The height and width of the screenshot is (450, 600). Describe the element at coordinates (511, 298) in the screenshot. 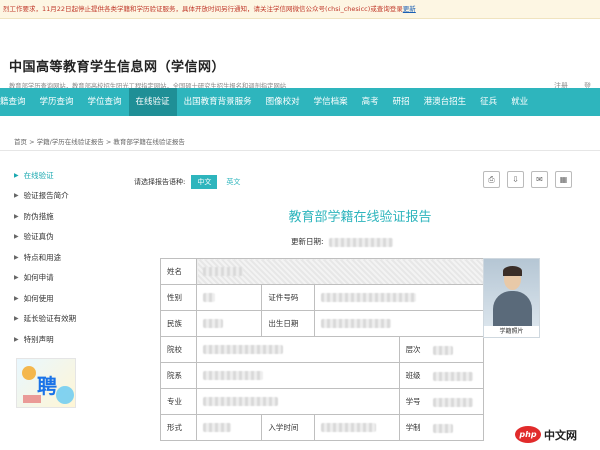

I see `student-photo: 学籍照片` at that location.